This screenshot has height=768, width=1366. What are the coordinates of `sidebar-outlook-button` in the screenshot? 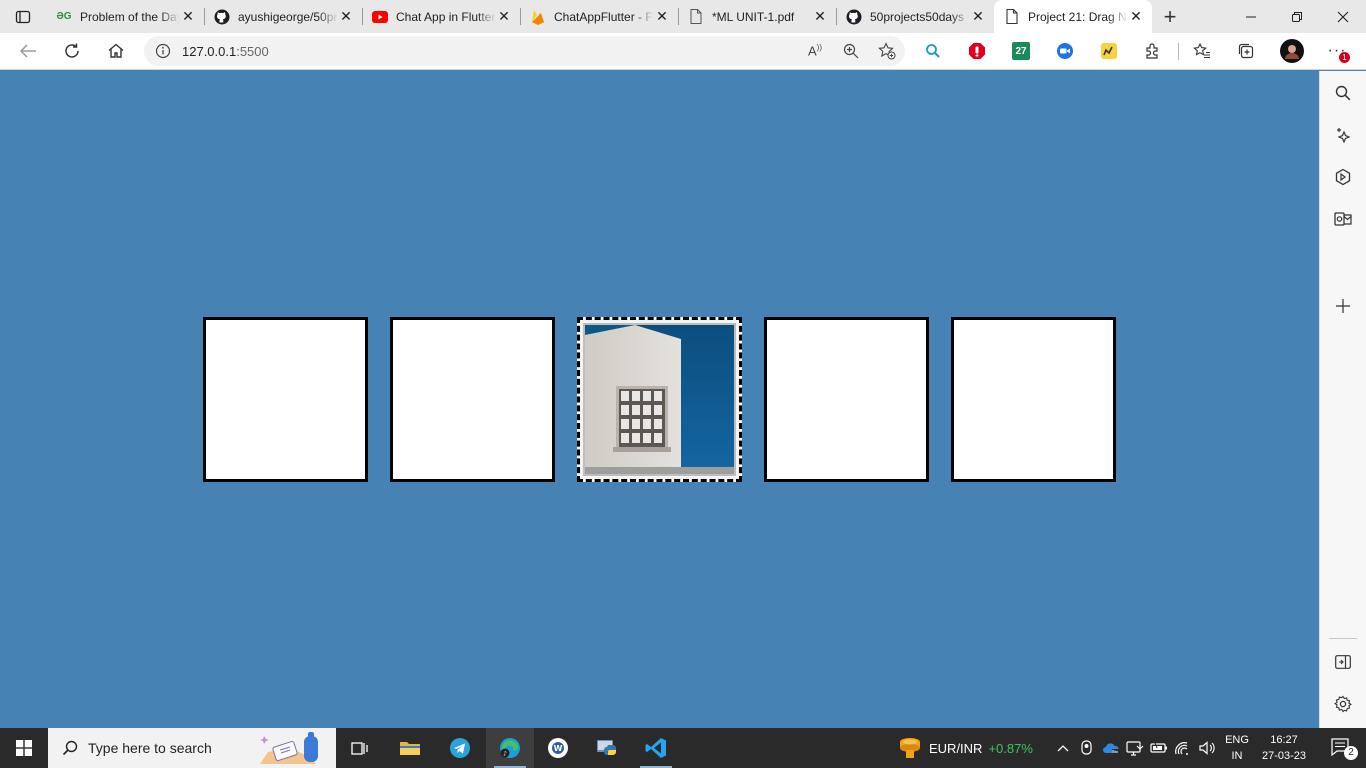 It's located at (1343, 219).